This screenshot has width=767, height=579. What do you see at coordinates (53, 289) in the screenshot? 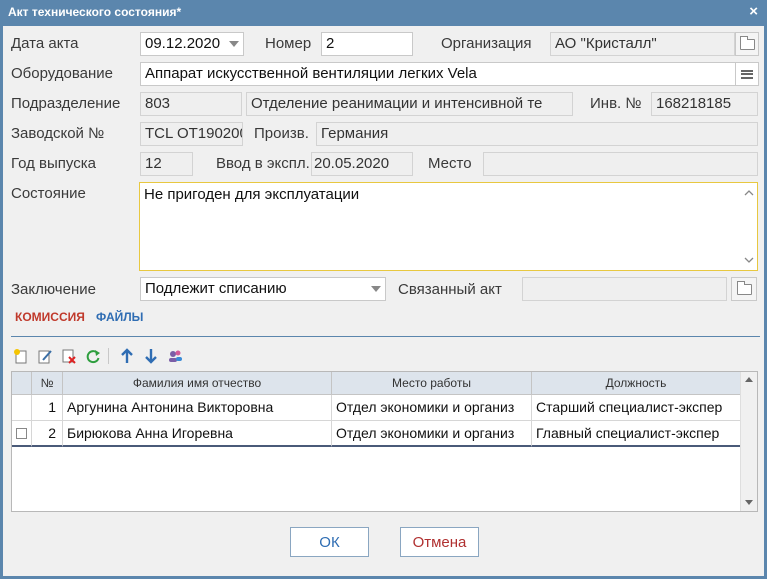
I see `conclusion-label: Заключение` at bounding box center [53, 289].